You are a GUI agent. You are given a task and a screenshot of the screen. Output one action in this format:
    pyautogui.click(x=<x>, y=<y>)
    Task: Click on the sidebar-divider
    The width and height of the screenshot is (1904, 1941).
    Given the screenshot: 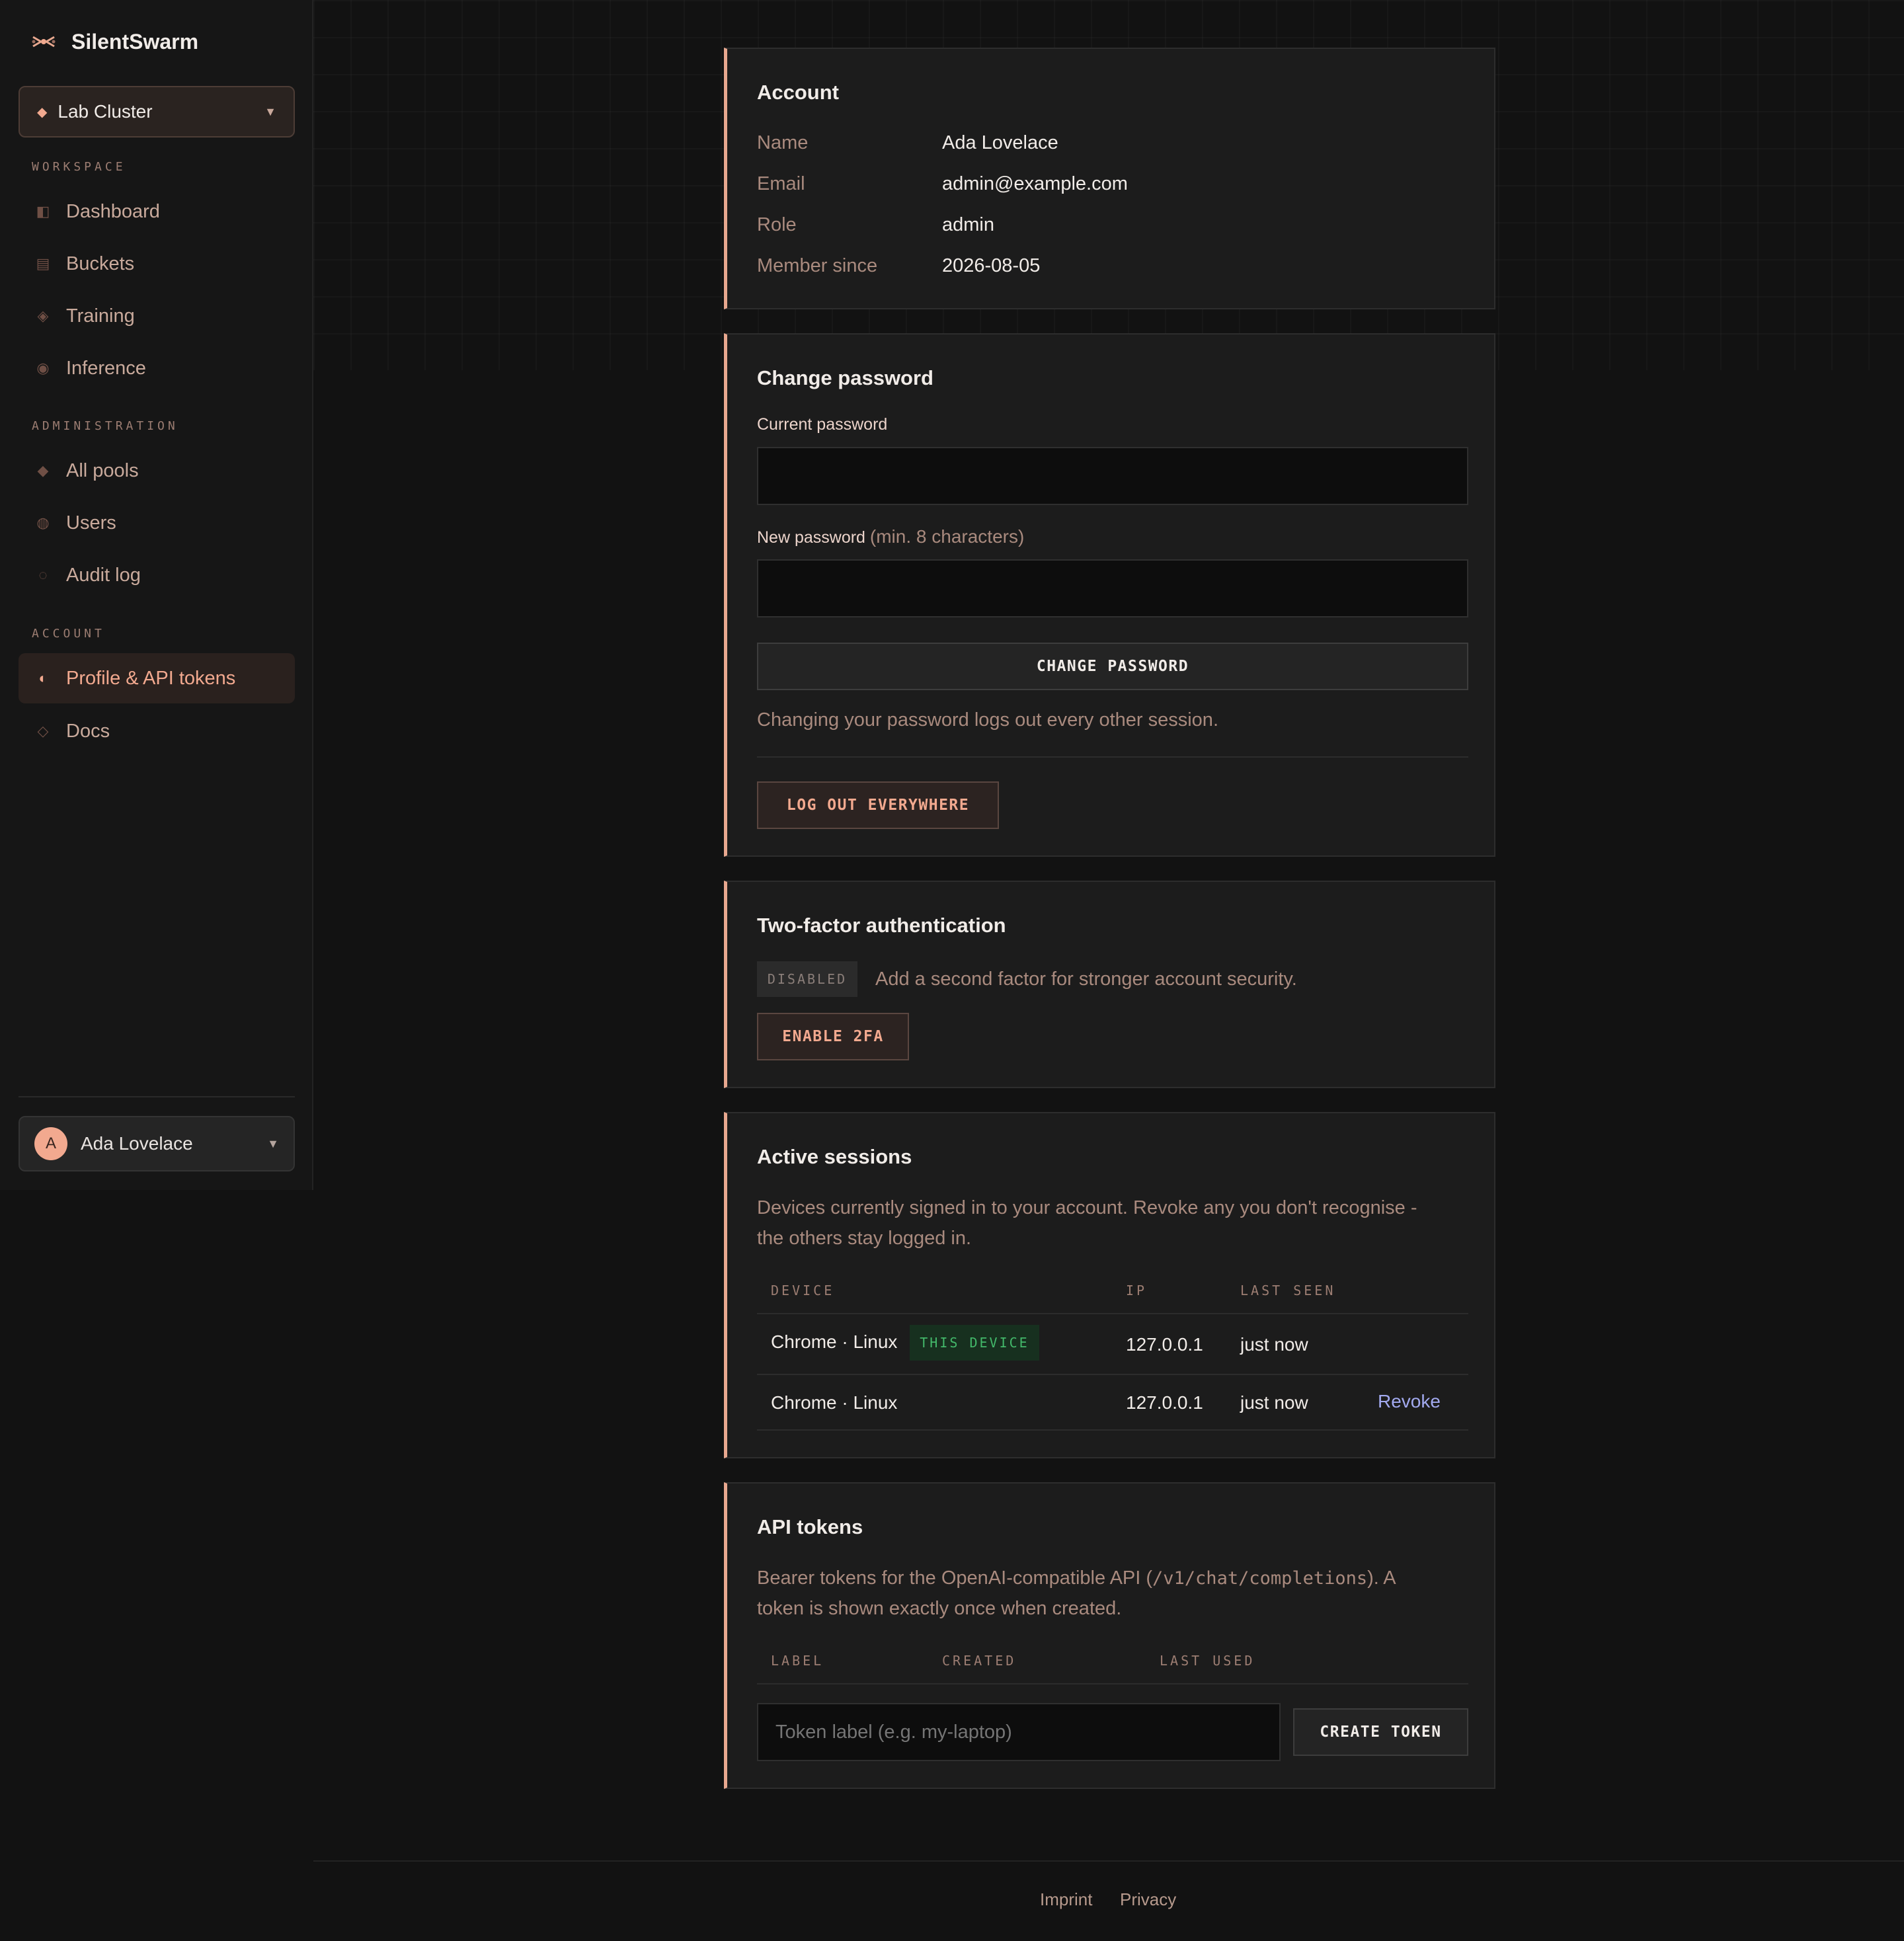 What is the action you would take?
    pyautogui.click(x=157, y=1096)
    